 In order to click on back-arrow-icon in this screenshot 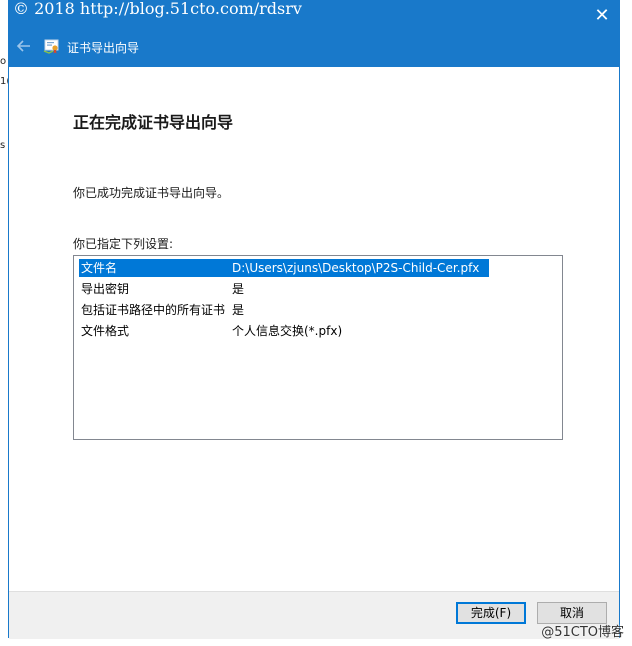, I will do `click(23, 46)`.